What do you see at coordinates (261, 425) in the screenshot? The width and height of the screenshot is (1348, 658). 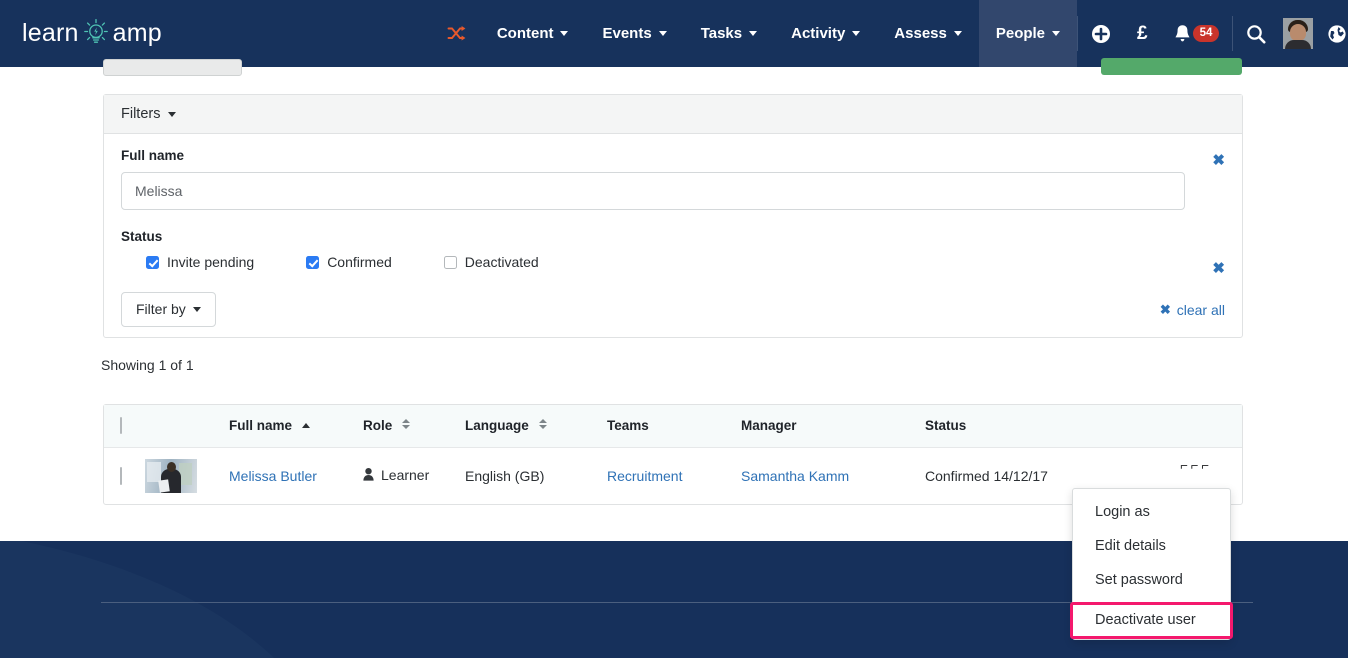 I see `th-label: Full name` at bounding box center [261, 425].